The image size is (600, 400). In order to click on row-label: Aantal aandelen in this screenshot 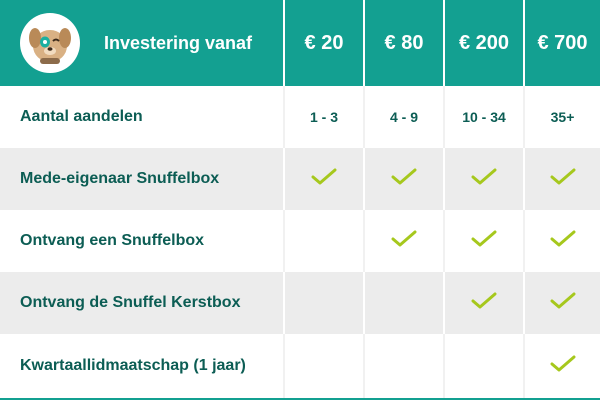, I will do `click(81, 116)`.